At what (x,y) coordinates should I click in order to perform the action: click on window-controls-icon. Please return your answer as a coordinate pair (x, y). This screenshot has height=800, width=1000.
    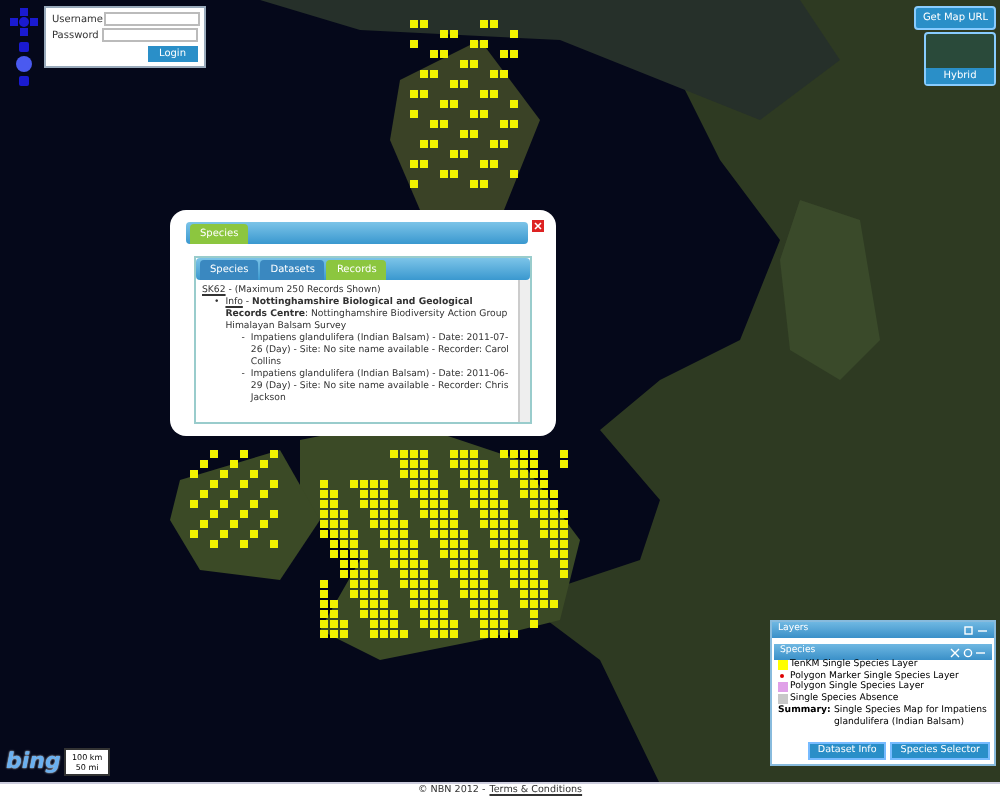
    Looking at the image, I should click on (976, 629).